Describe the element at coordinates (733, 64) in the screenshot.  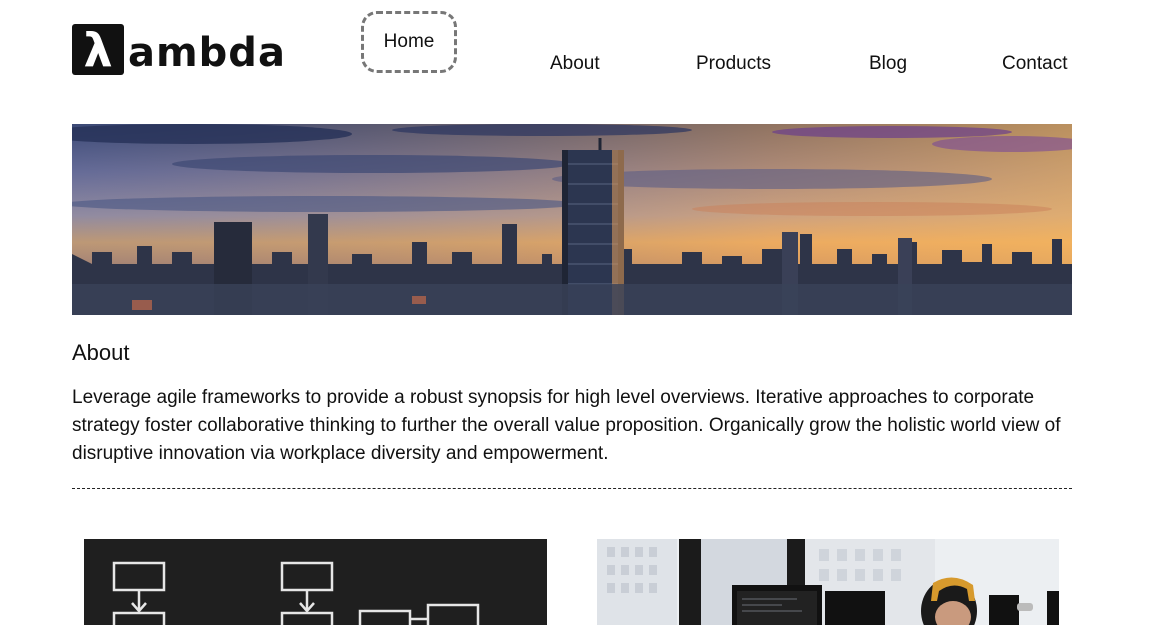
I see `nav-products: Products` at that location.